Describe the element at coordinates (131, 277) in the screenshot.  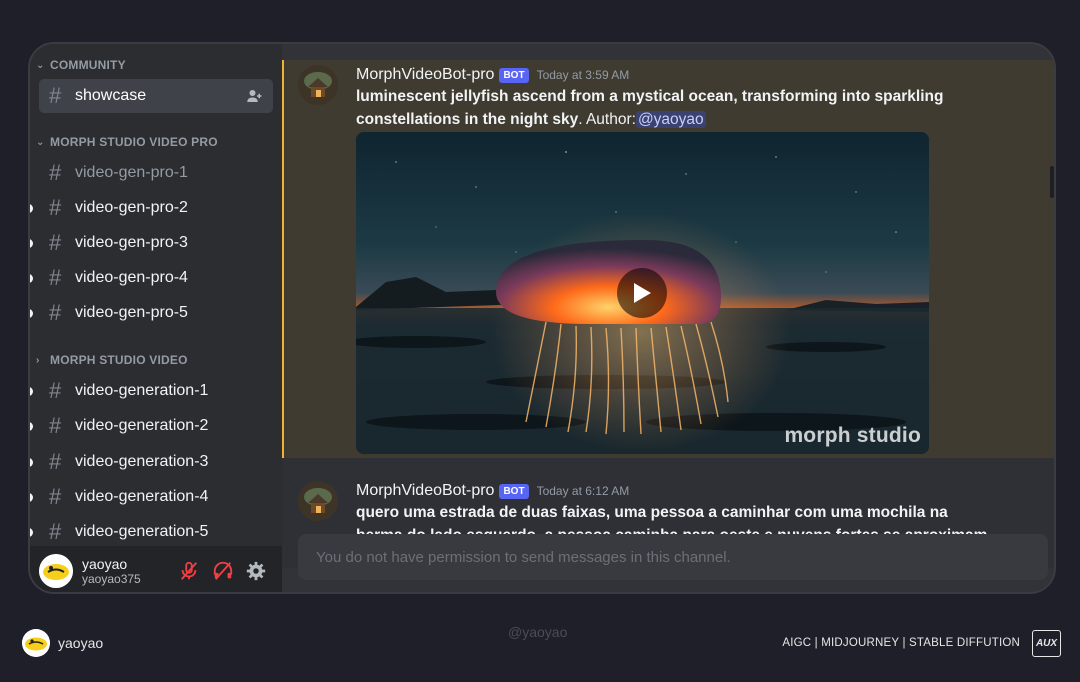
I see `channel-label: video-gen-pro-4` at that location.